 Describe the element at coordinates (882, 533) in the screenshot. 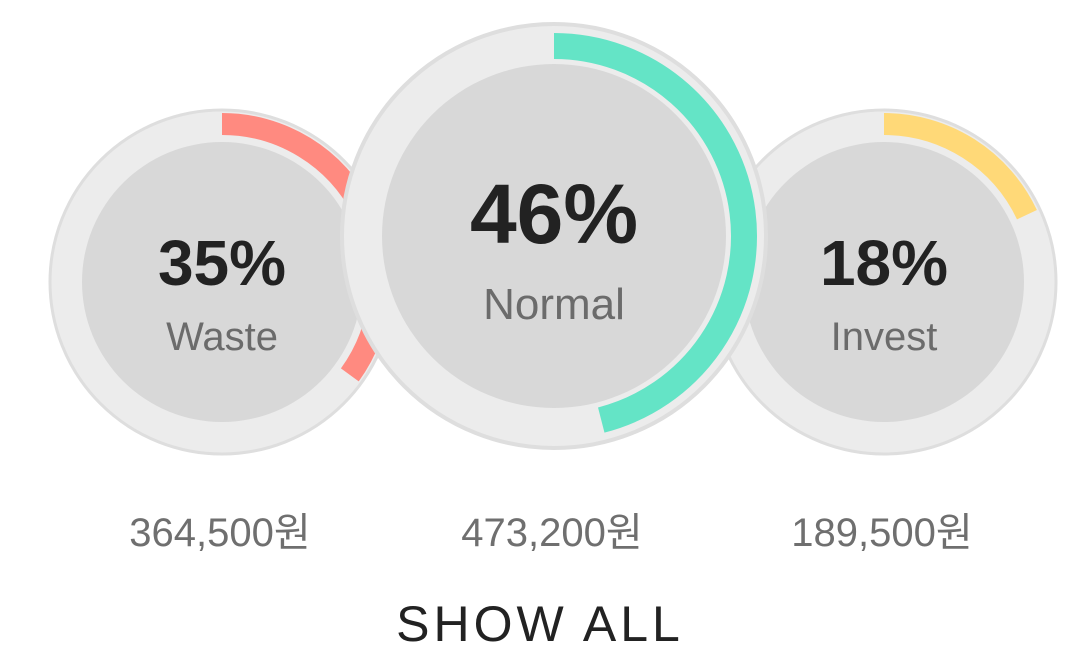

I see `invest-amount: 189,500원` at that location.